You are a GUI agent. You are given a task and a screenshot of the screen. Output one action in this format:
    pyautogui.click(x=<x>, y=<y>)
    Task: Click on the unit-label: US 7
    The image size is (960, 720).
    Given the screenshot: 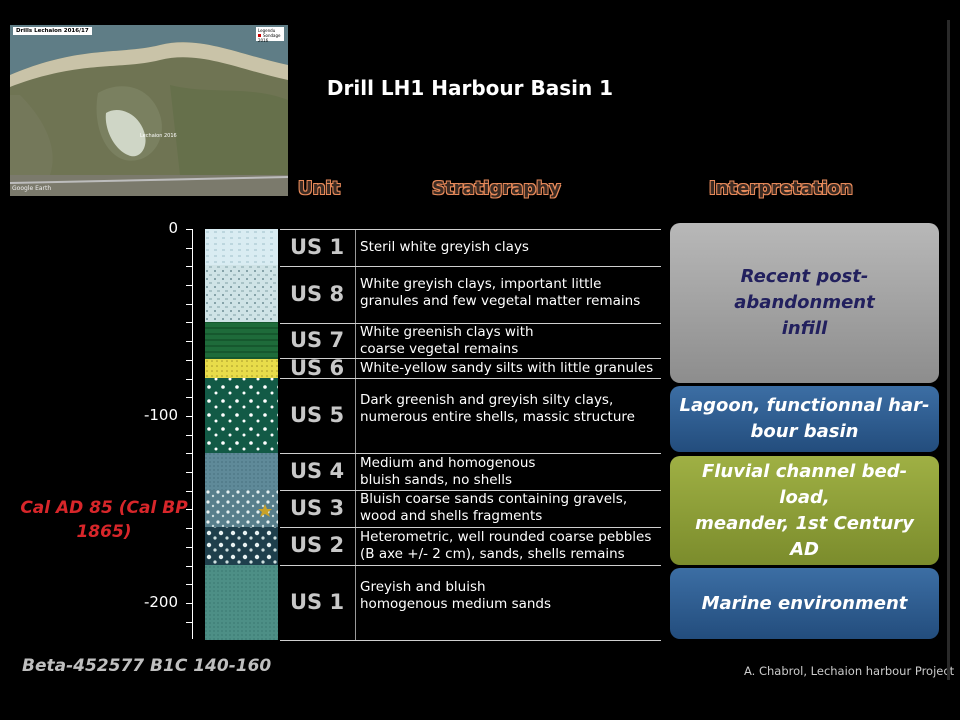 What is the action you would take?
    pyautogui.click(x=317, y=339)
    